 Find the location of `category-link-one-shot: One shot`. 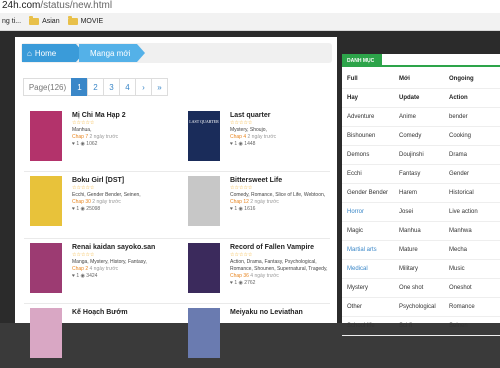

category-link-one-shot: One shot is located at coordinates (411, 288).